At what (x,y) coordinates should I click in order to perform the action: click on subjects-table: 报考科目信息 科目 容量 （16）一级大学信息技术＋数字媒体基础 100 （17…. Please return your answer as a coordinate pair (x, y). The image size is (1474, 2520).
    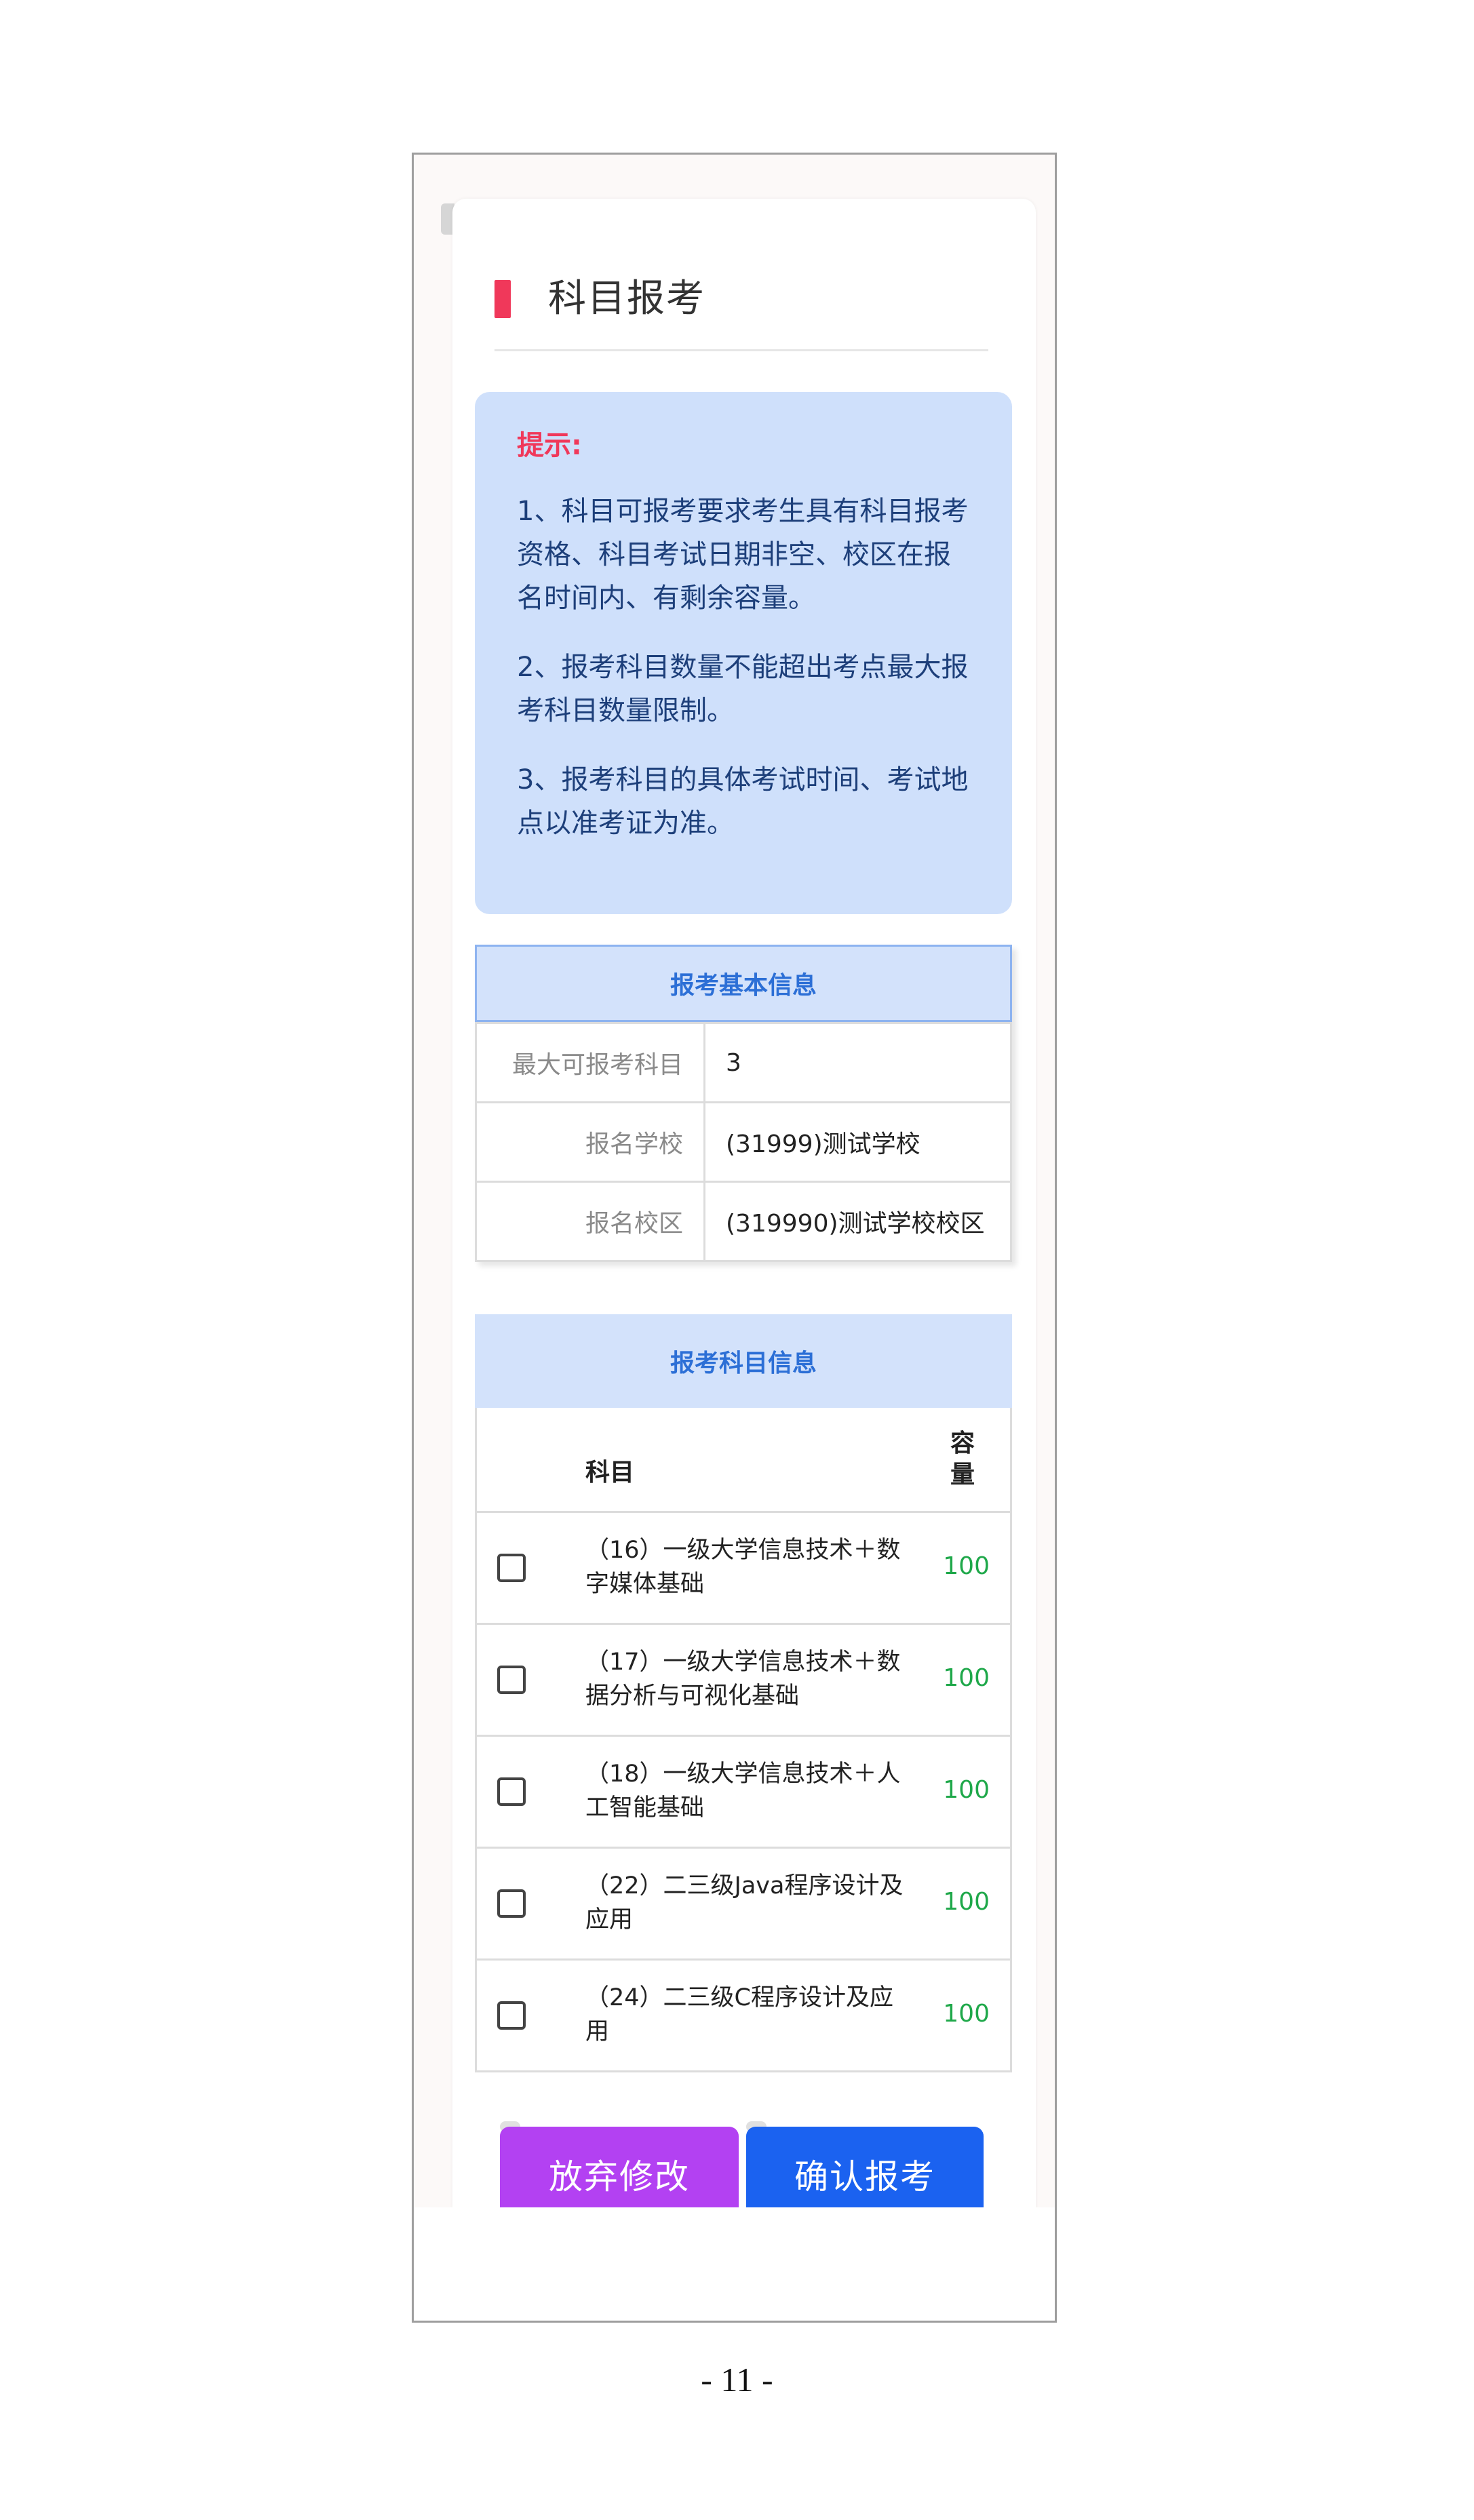
    Looking at the image, I should click on (744, 1693).